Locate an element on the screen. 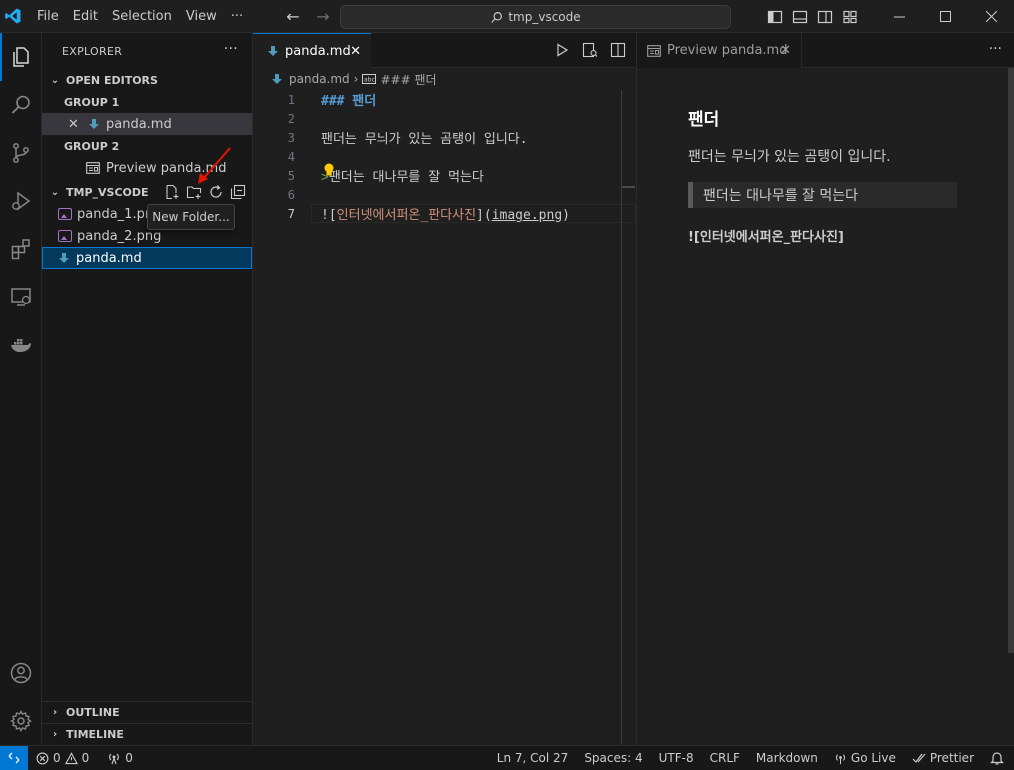 The width and height of the screenshot is (1014, 770). ports-indicator: 0 is located at coordinates (120, 758).